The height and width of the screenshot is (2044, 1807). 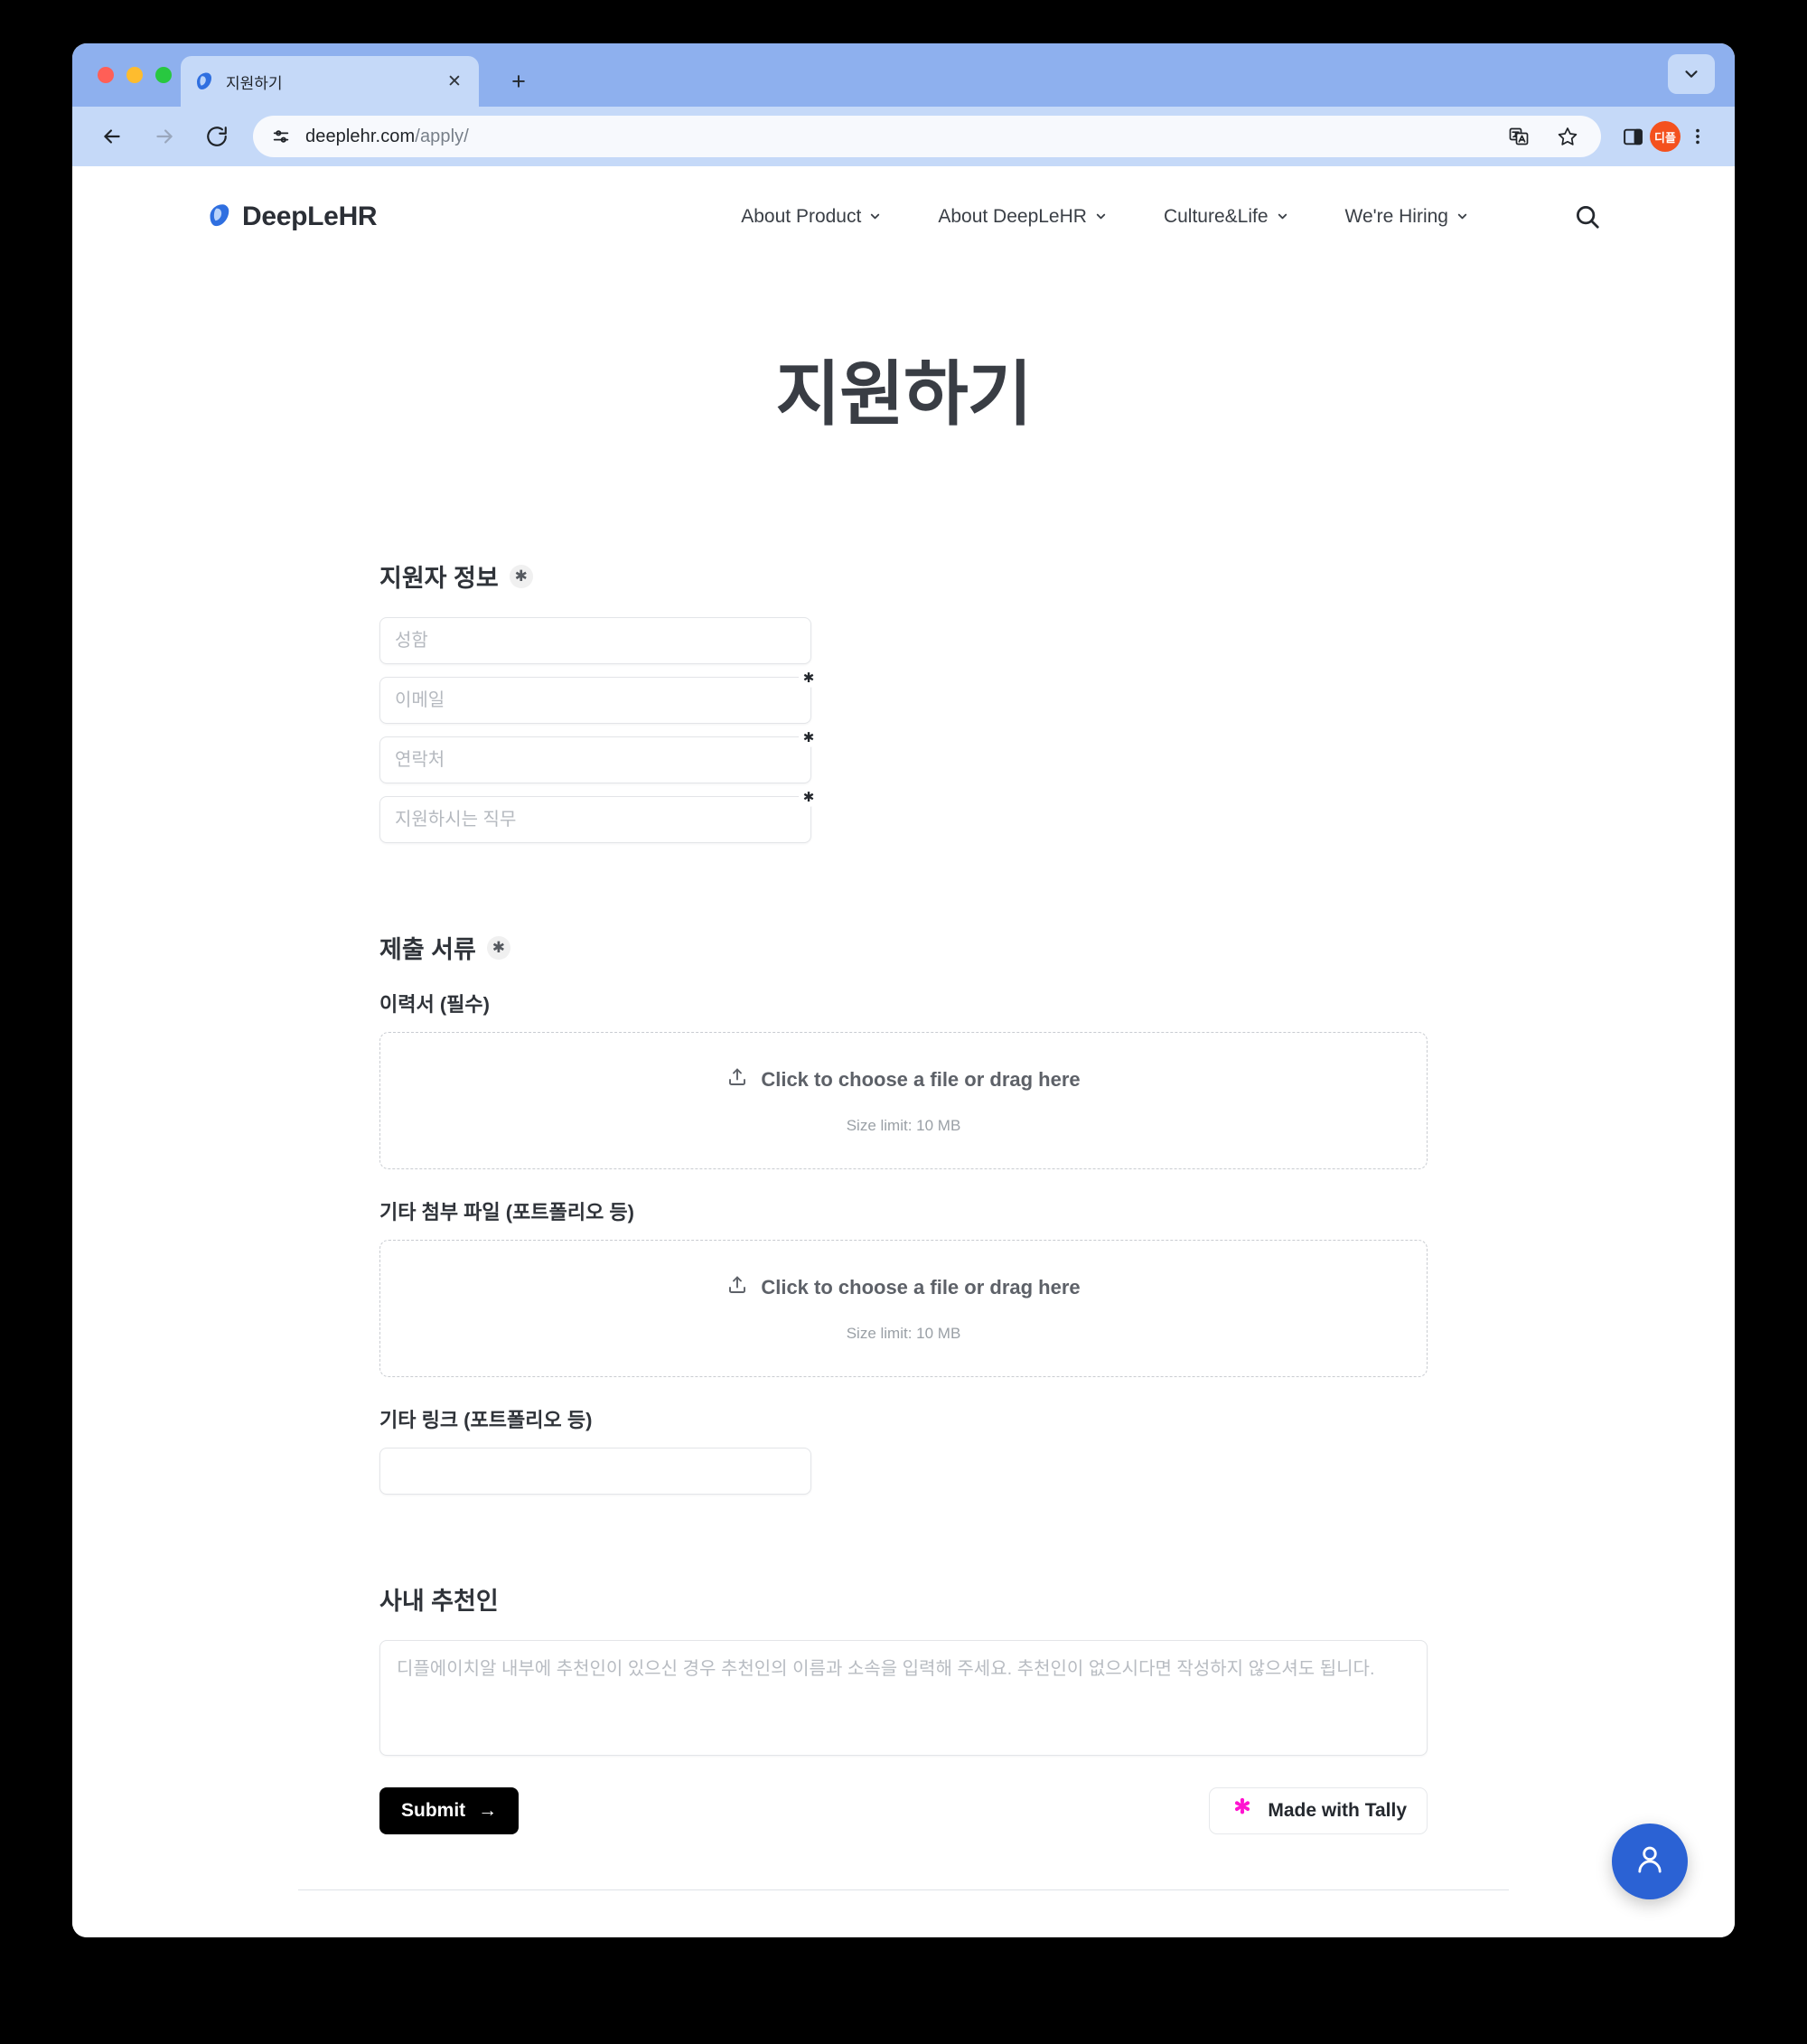 What do you see at coordinates (217, 136) in the screenshot?
I see `reload-button` at bounding box center [217, 136].